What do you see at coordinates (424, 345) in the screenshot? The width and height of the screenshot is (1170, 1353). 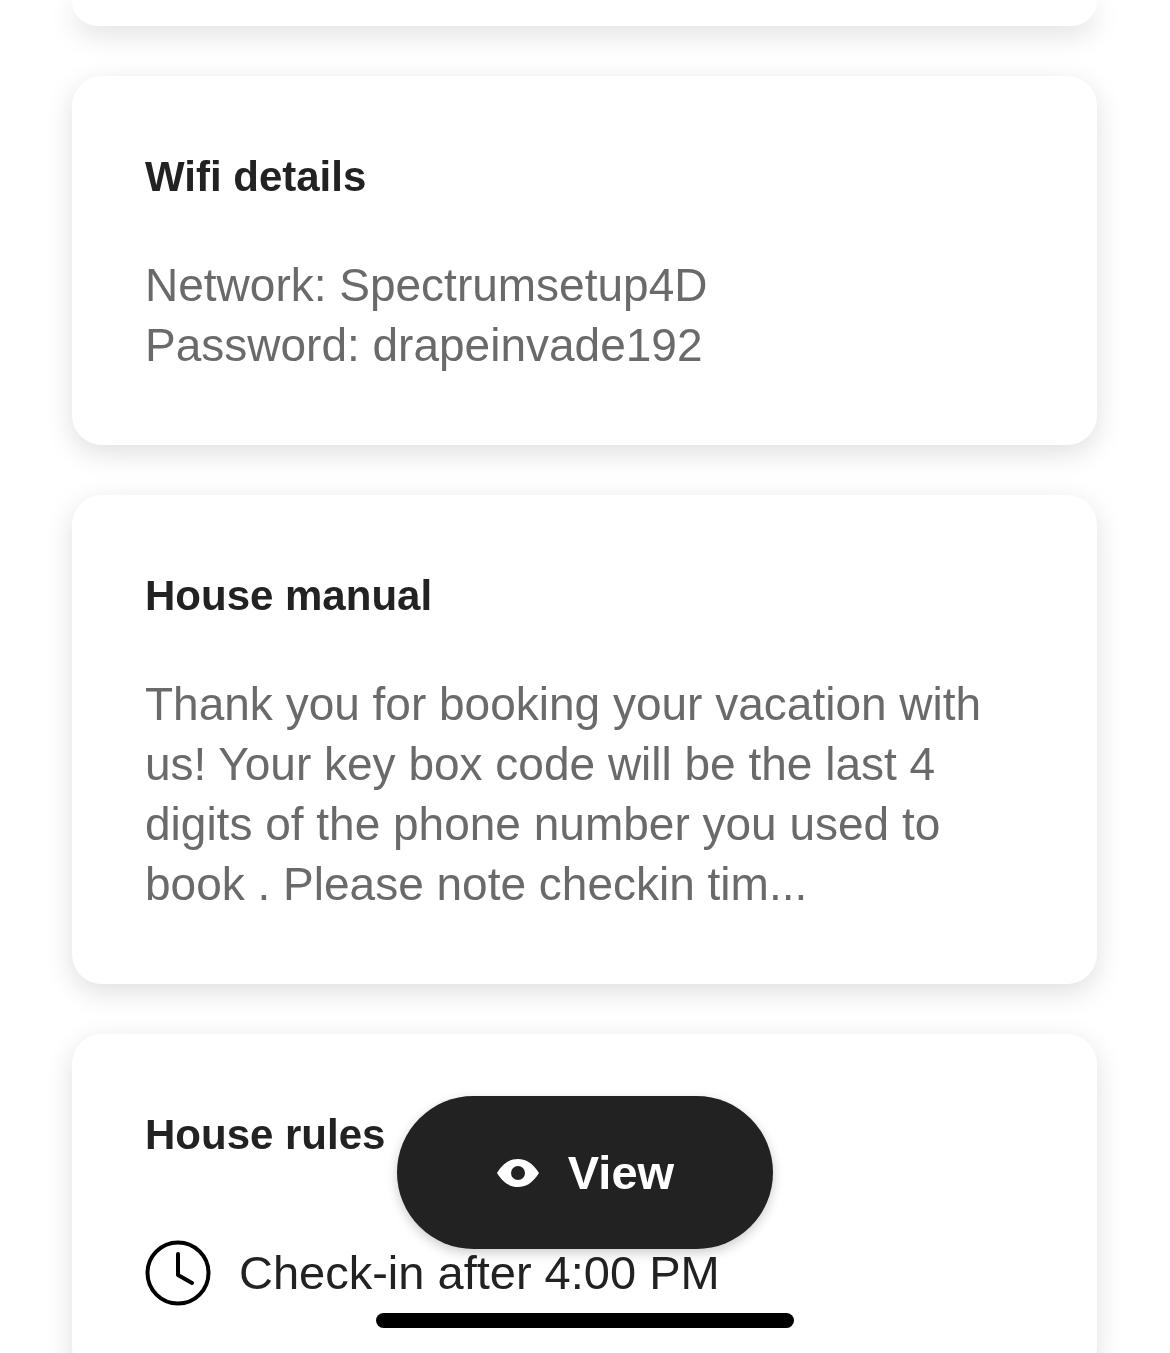 I see `wifi-detail-text: Password: drapeinvade192` at bounding box center [424, 345].